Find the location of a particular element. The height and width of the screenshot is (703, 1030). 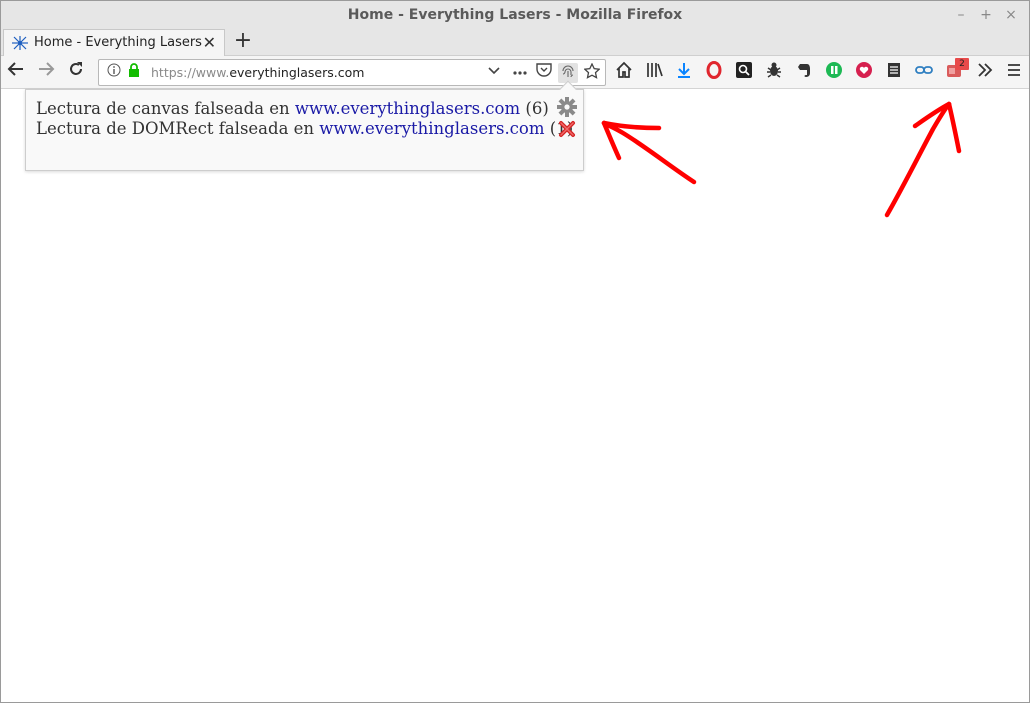

download-icon is located at coordinates (684, 72).